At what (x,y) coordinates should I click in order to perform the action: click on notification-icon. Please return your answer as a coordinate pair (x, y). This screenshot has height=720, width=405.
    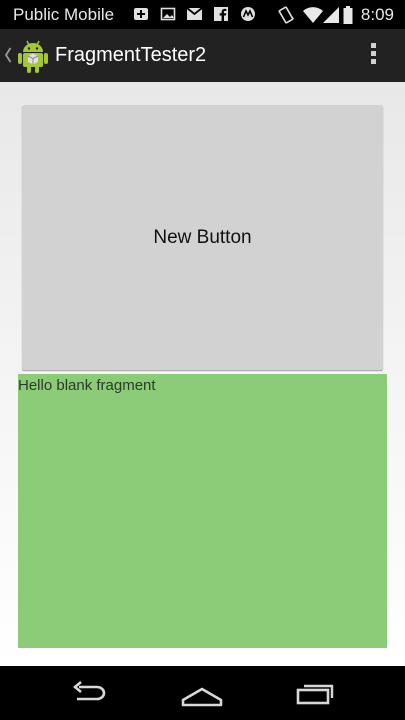
    Looking at the image, I should click on (141, 16).